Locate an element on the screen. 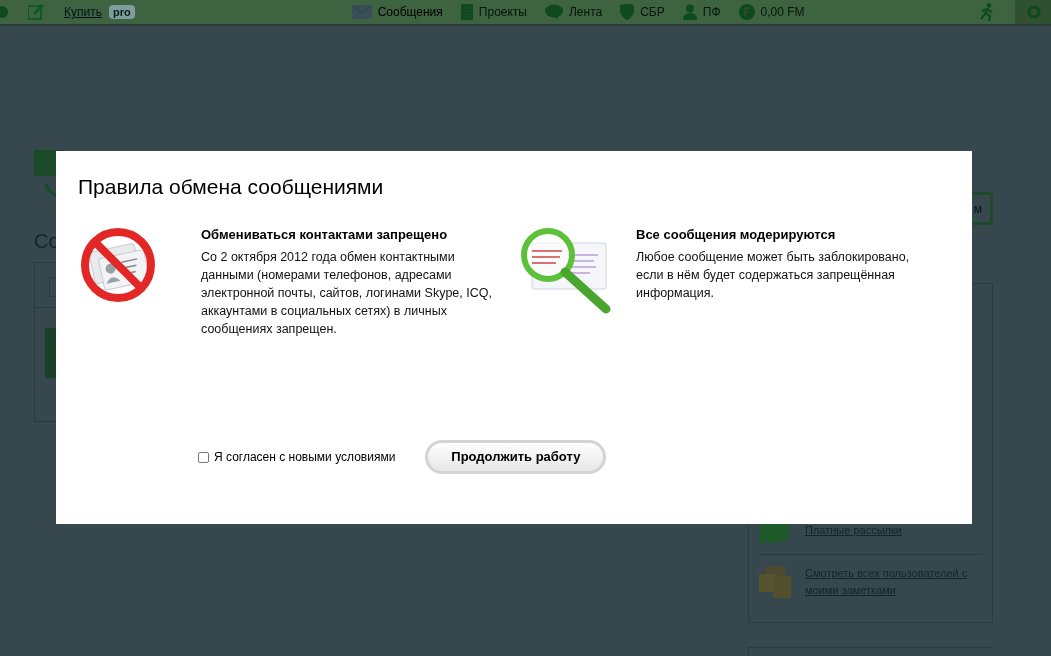 This screenshot has width=1051, height=656. nav-tab: Проекты is located at coordinates (493, 12).